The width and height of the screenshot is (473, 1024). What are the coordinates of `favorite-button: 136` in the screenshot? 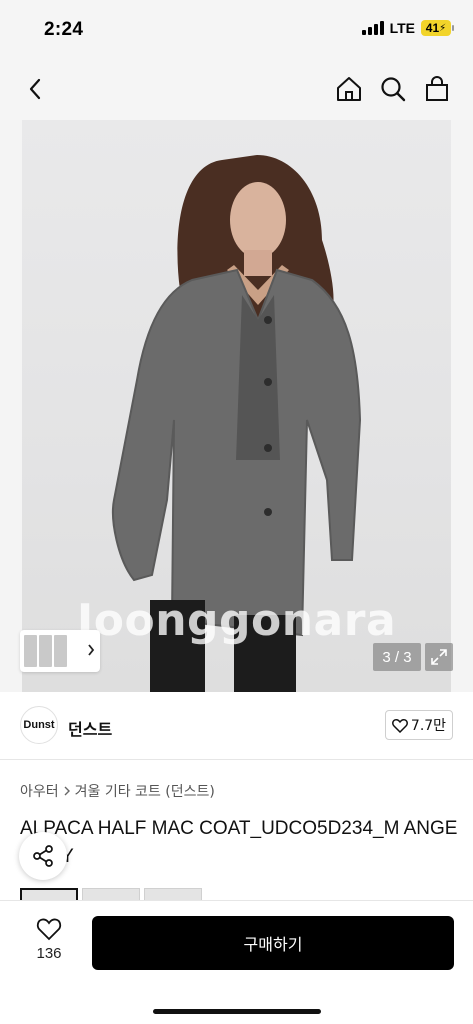 It's located at (49, 939).